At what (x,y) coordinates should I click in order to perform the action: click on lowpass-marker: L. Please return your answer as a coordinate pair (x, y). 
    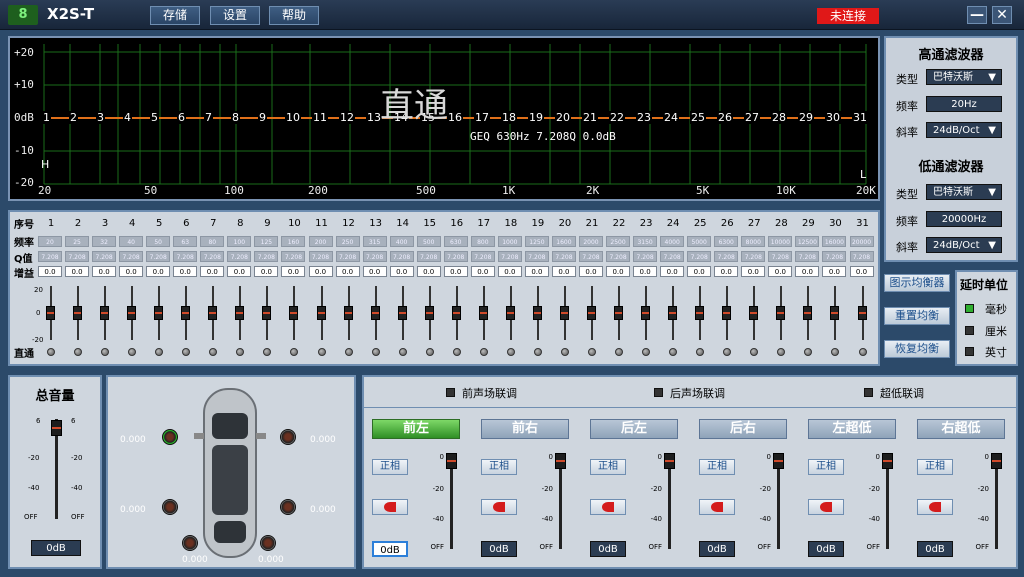
    Looking at the image, I should click on (863, 174).